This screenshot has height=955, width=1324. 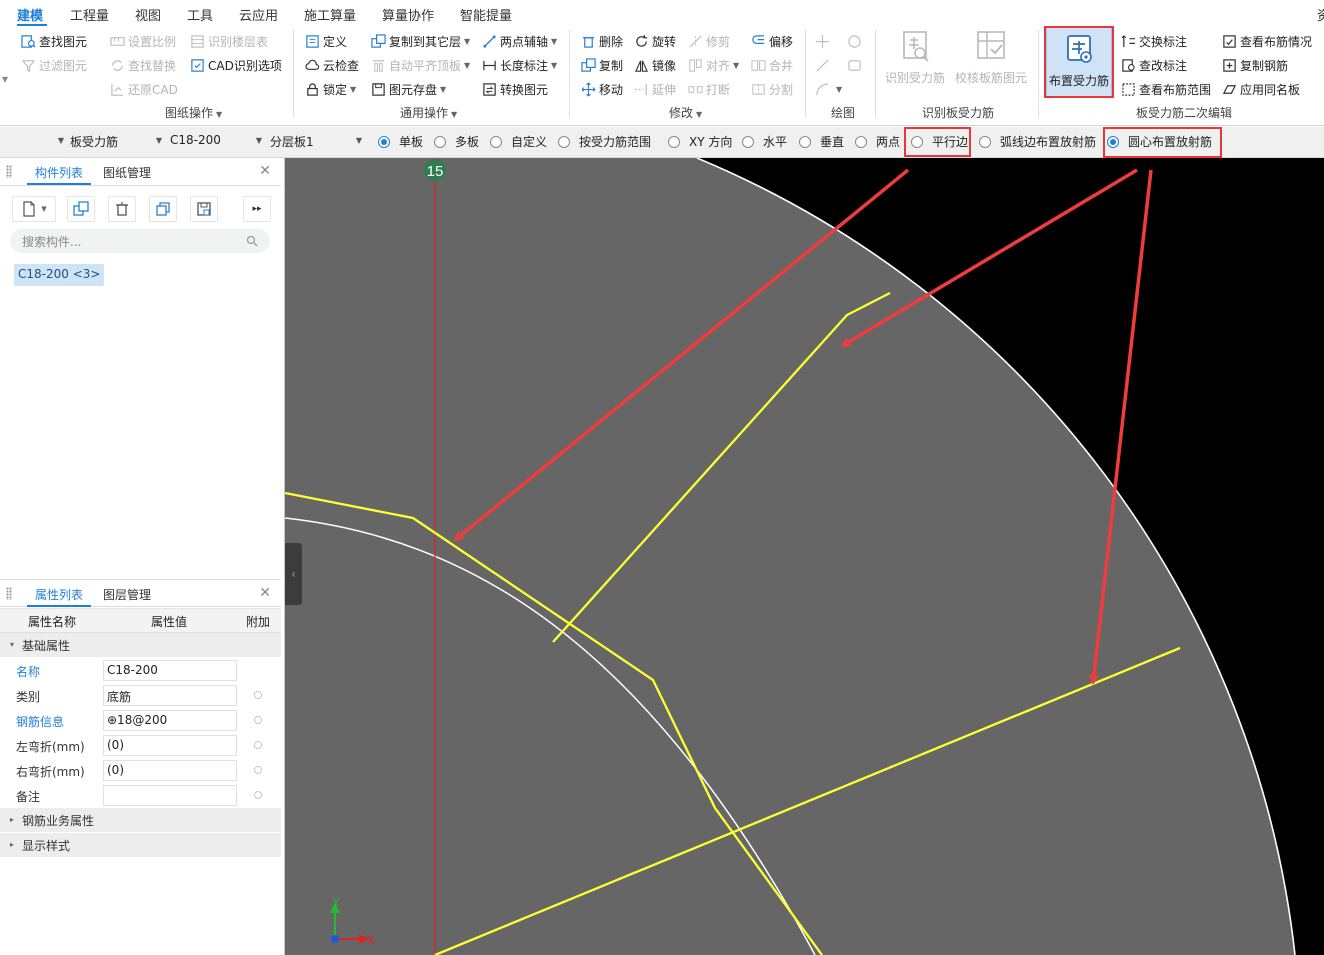 I want to click on view-layout-range-button: 查看布筋范围, so click(x=1166, y=89).